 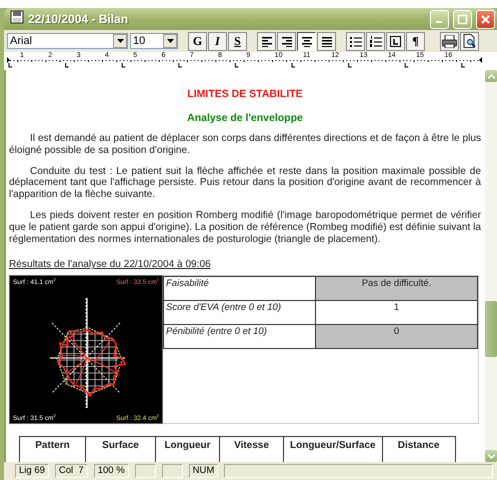 I want to click on tab-stop-icon, so click(x=395, y=41).